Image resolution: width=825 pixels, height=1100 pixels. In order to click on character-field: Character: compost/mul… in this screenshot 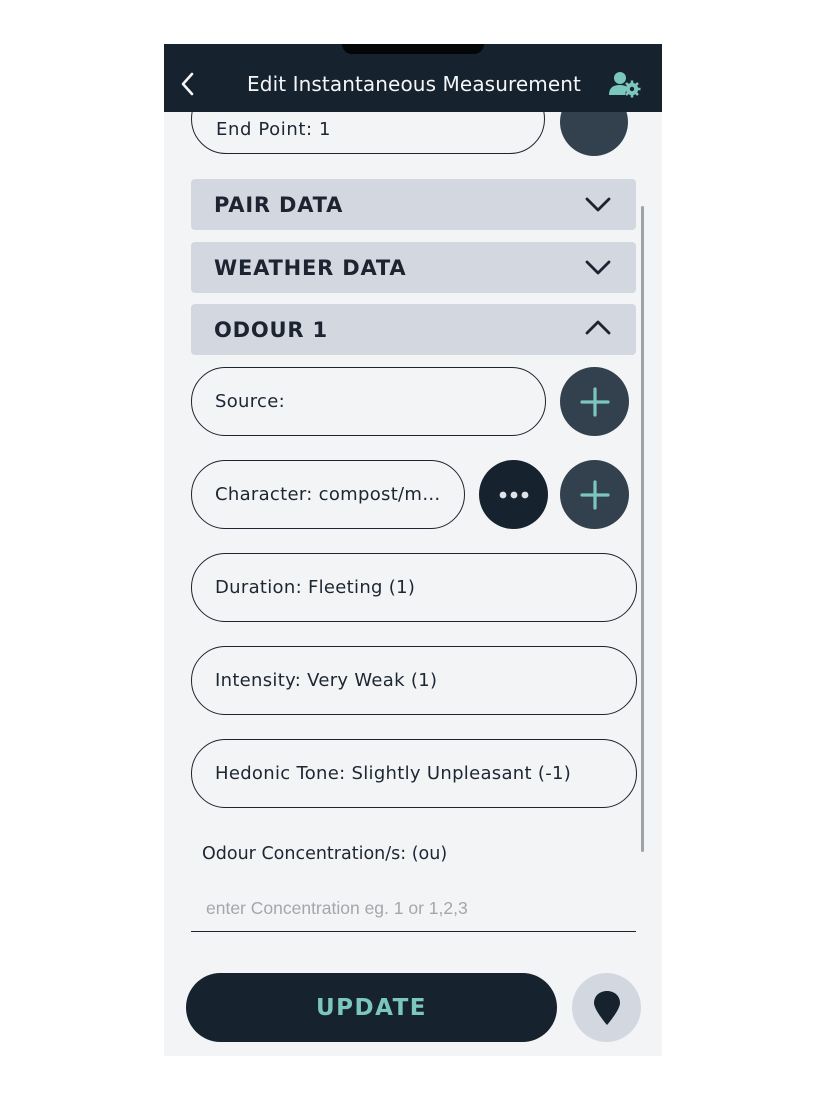, I will do `click(328, 494)`.